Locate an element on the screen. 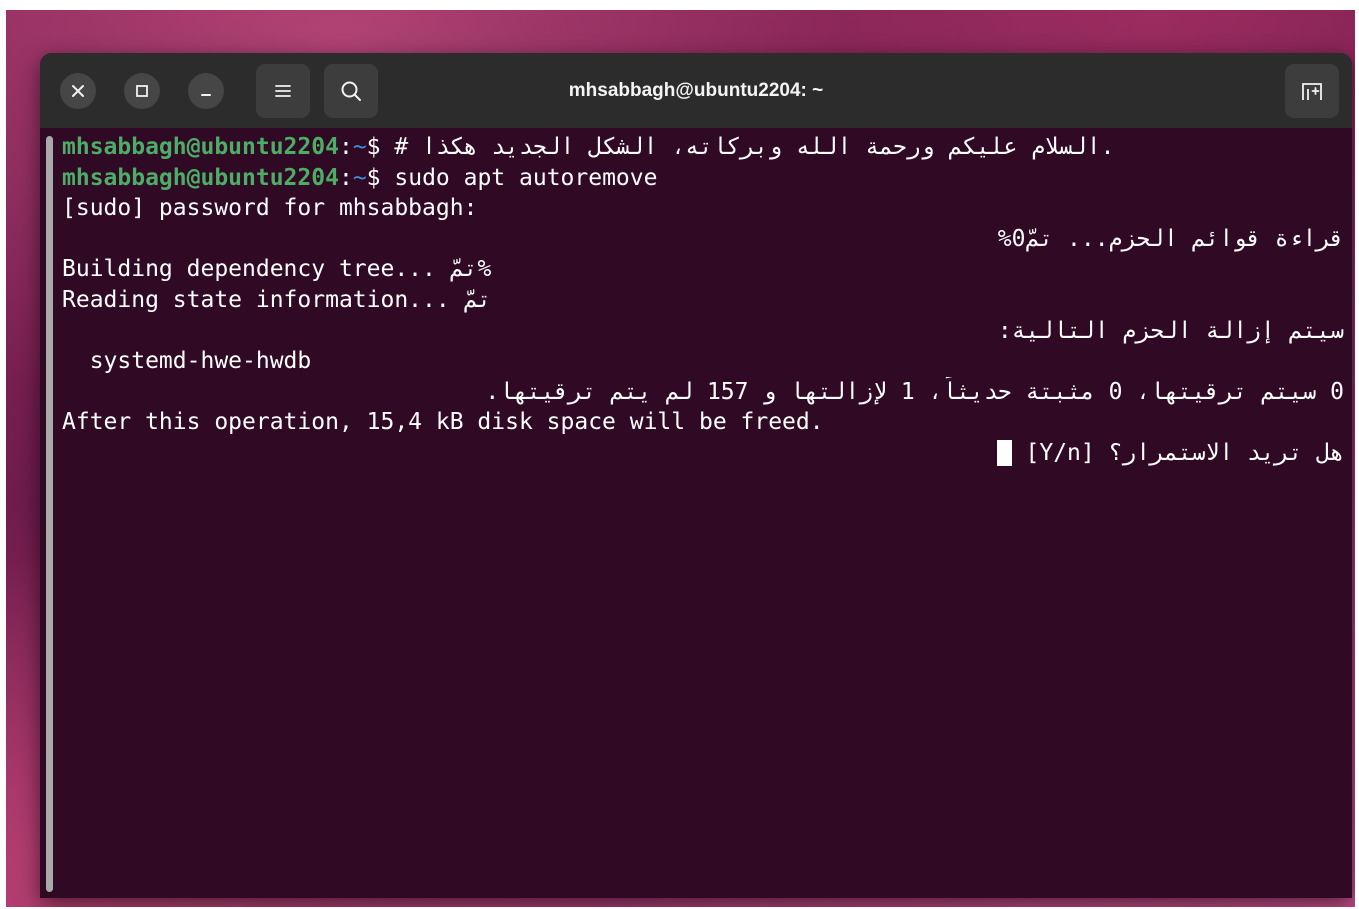 The width and height of the screenshot is (1359, 909). terminal-line: systemd-hwe-hwdb is located at coordinates (187, 361).